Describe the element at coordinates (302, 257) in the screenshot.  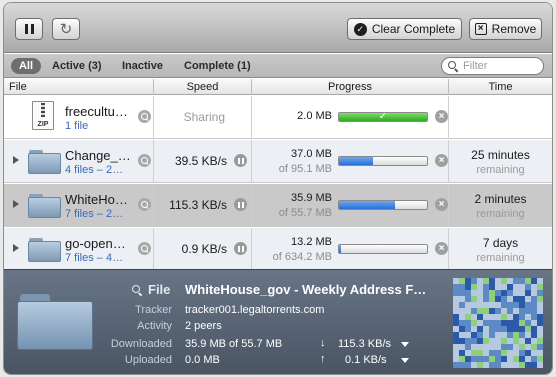
I see `progress-total: of 634.2 MB` at that location.